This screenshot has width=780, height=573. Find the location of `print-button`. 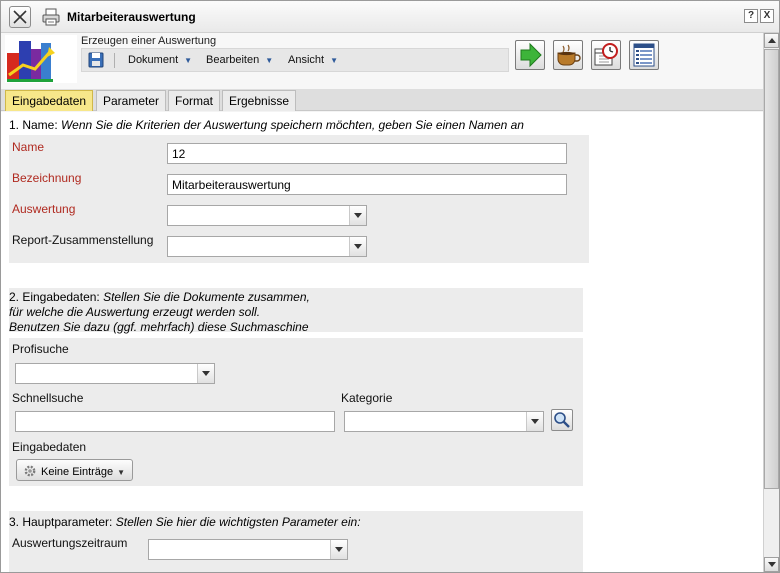

print-button is located at coordinates (51, 17).